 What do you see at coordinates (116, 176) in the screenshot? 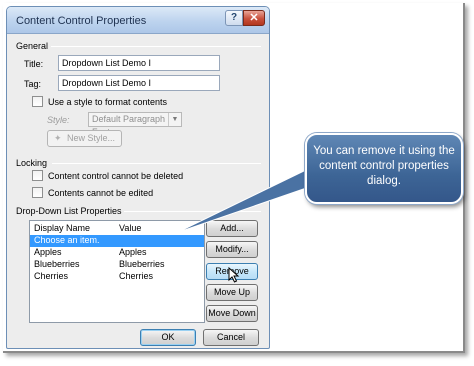
I see `cannot-delete-label: Content control cannot be deleted` at bounding box center [116, 176].